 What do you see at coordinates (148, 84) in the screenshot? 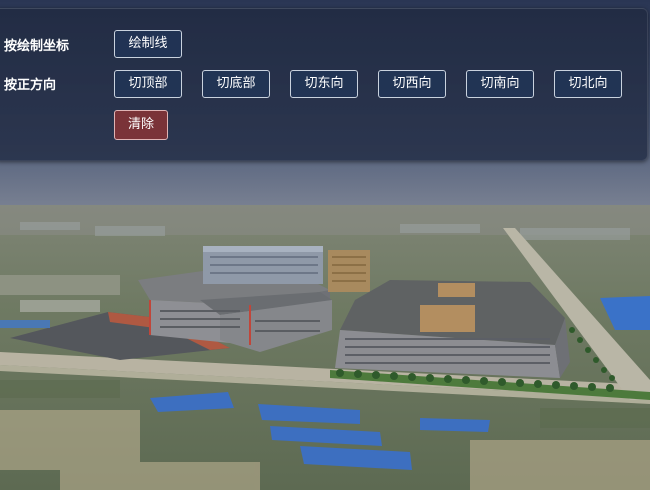
I see `cut-top-button: 切顶部` at bounding box center [148, 84].